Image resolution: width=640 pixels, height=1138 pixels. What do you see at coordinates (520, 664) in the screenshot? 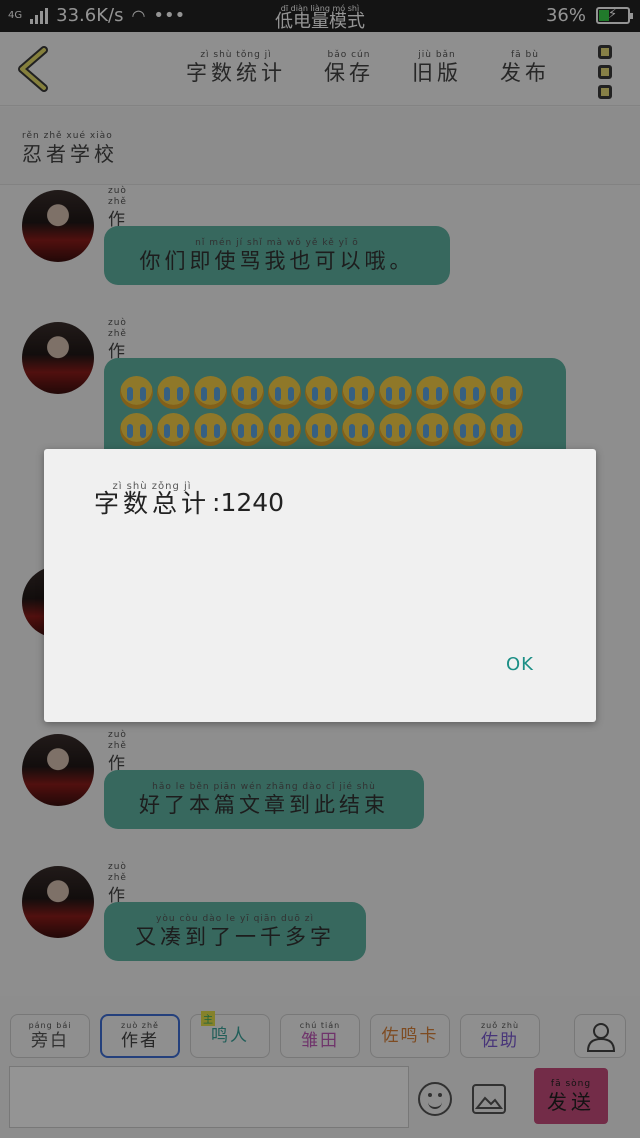
I see `ok-button: OK` at bounding box center [520, 664].